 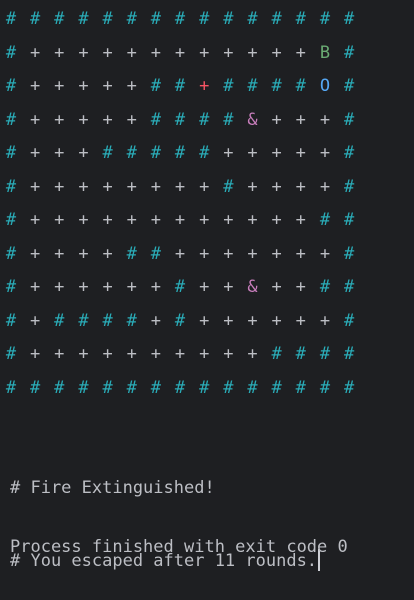 I want to click on grid-exit-cell: O, so click(x=325, y=86).